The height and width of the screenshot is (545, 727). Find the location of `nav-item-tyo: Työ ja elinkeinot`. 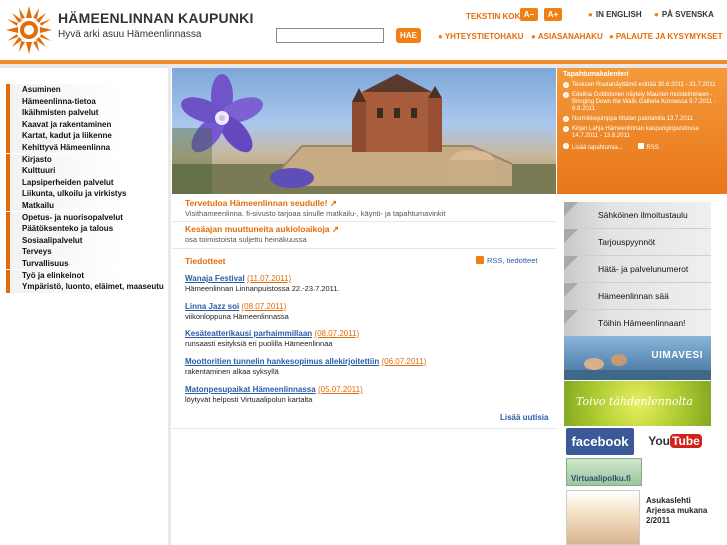

nav-item-tyo: Työ ja elinkeinot is located at coordinates (87, 275).